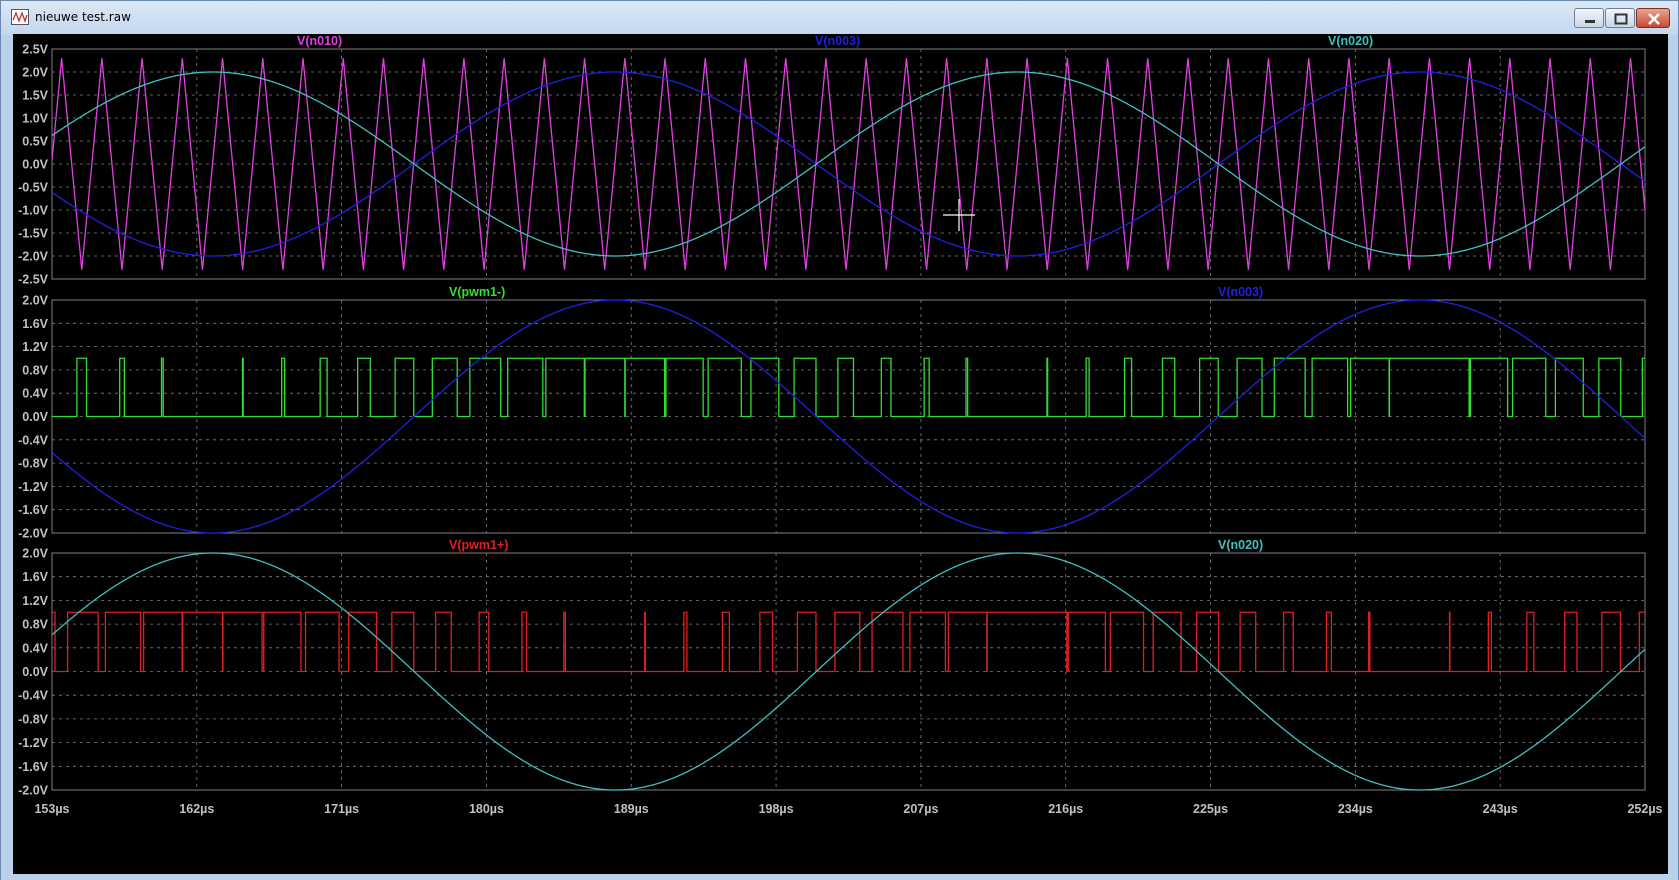 This screenshot has width=1679, height=880. Describe the element at coordinates (83, 17) in the screenshot. I see `window-title: nieuwe test.raw` at that location.